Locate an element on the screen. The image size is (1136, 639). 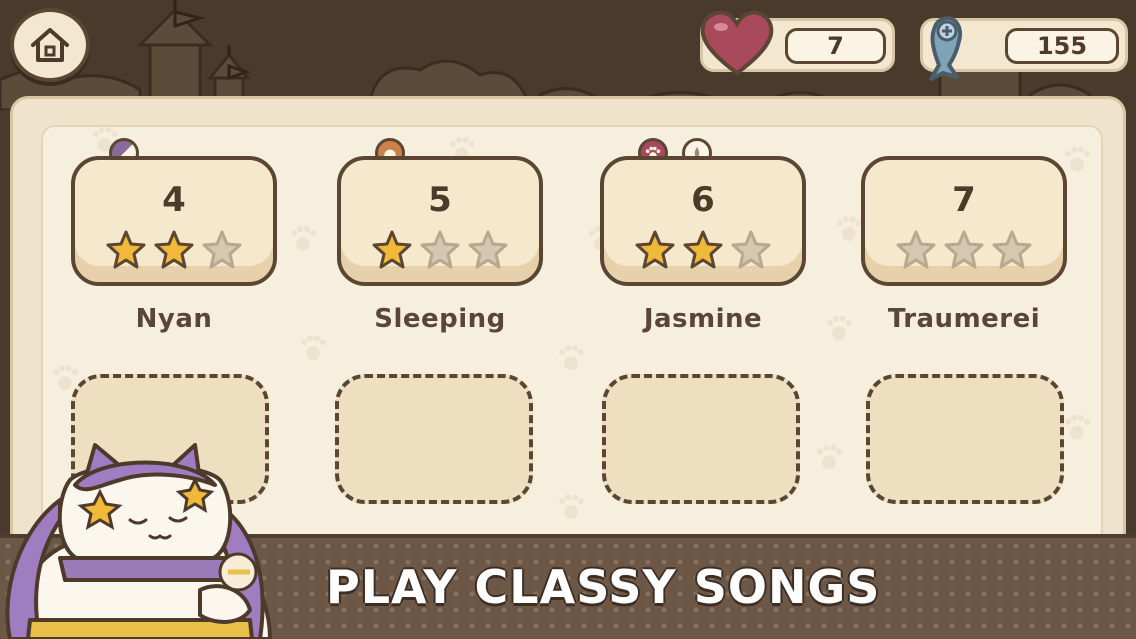
home-icon is located at coordinates (50, 45).